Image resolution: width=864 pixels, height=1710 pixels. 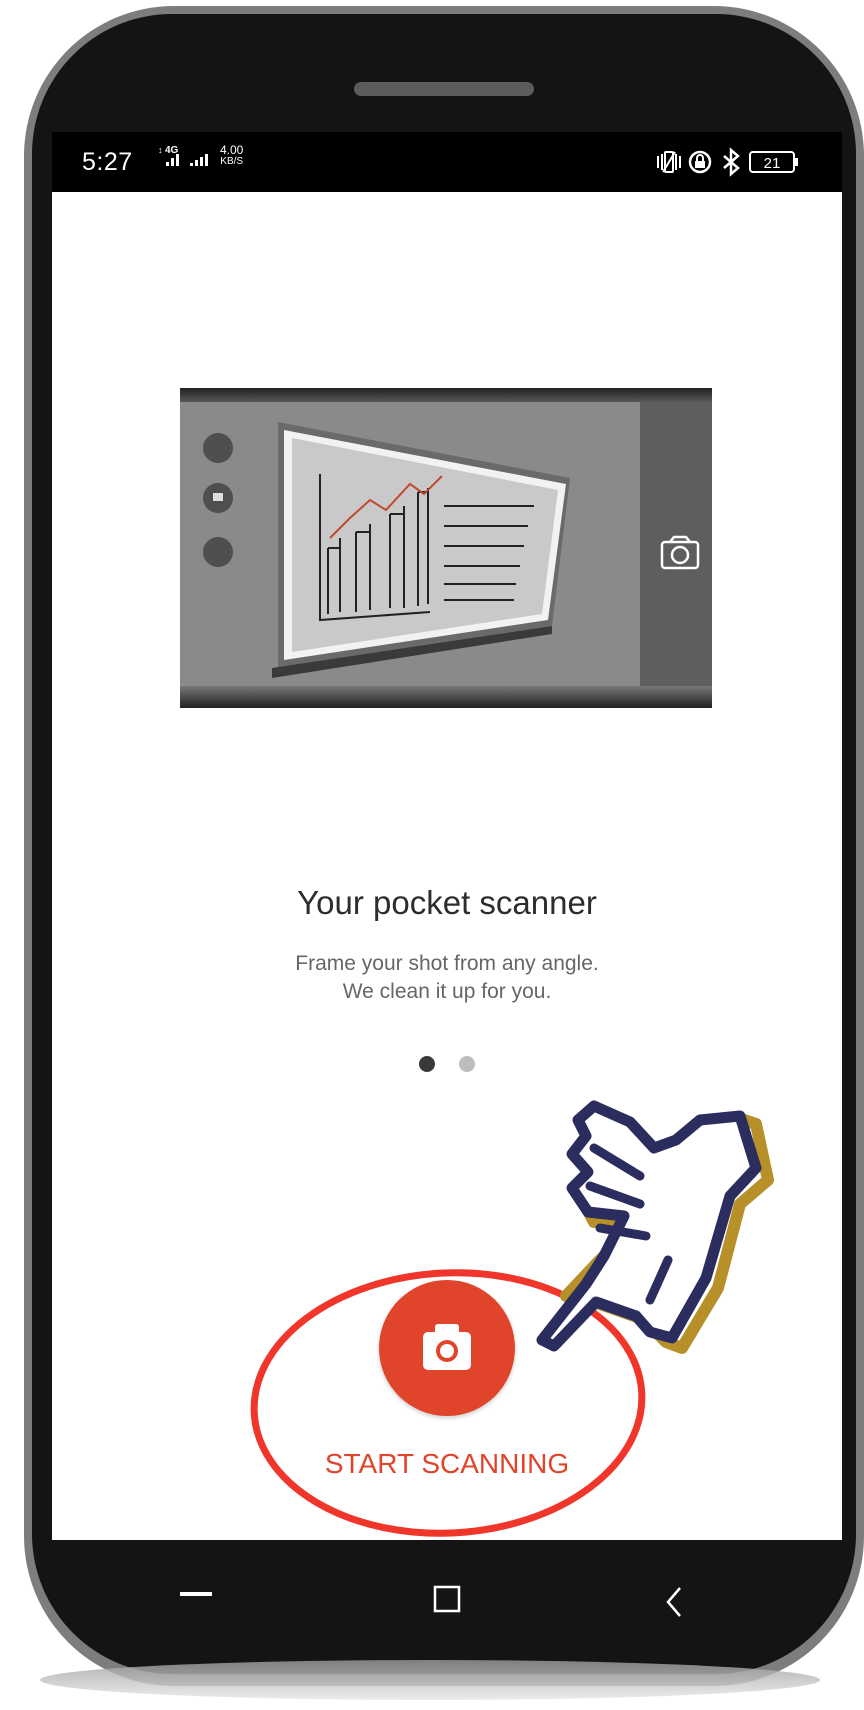 What do you see at coordinates (731, 162) in the screenshot?
I see `bluetooth-icon` at bounding box center [731, 162].